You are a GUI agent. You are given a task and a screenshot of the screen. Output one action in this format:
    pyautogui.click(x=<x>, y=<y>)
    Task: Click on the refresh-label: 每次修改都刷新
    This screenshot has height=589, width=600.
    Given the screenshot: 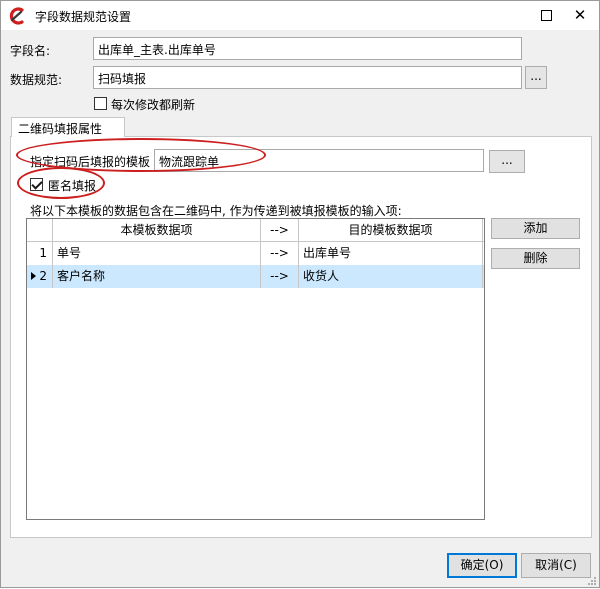 What is the action you would take?
    pyautogui.click(x=153, y=105)
    